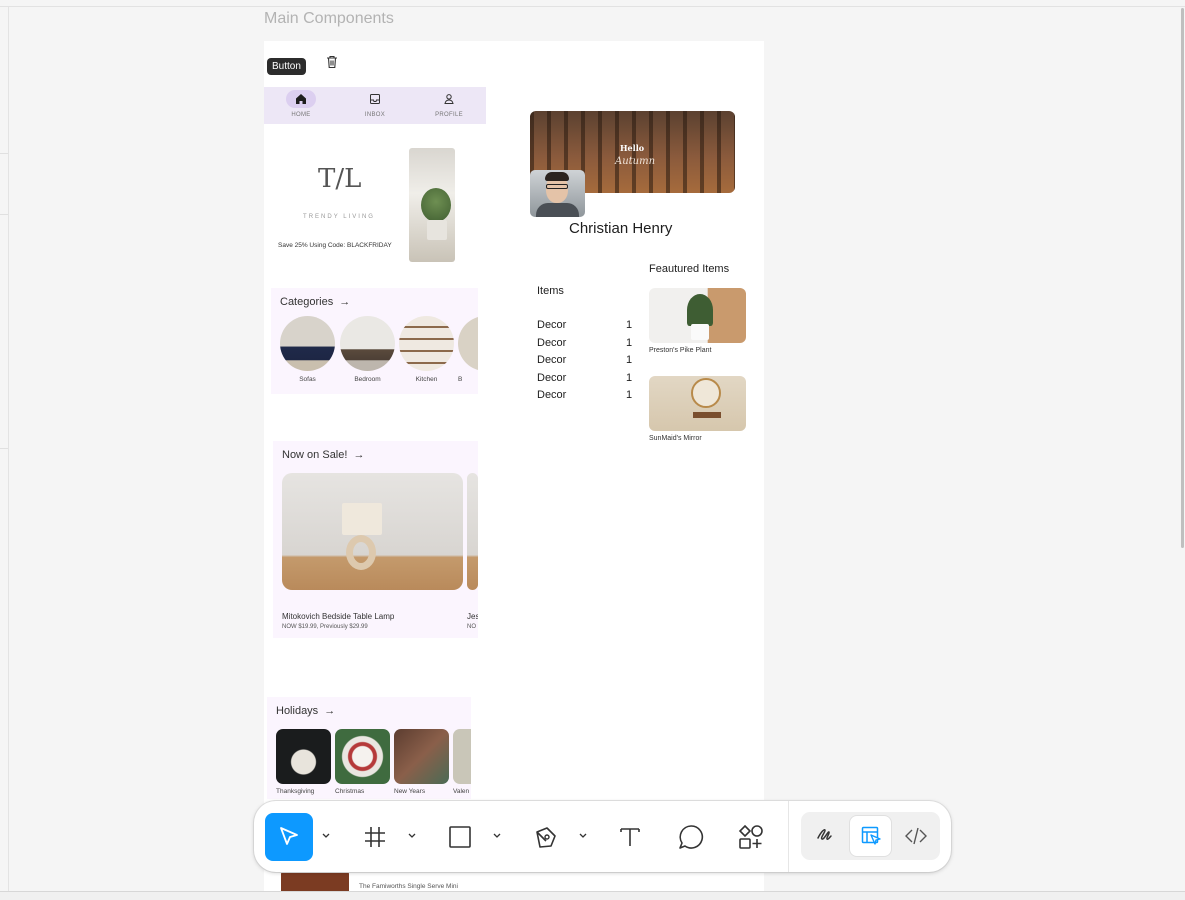 Image resolution: width=1185 pixels, height=900 pixels. I want to click on category-label: Kitchen, so click(426, 379).